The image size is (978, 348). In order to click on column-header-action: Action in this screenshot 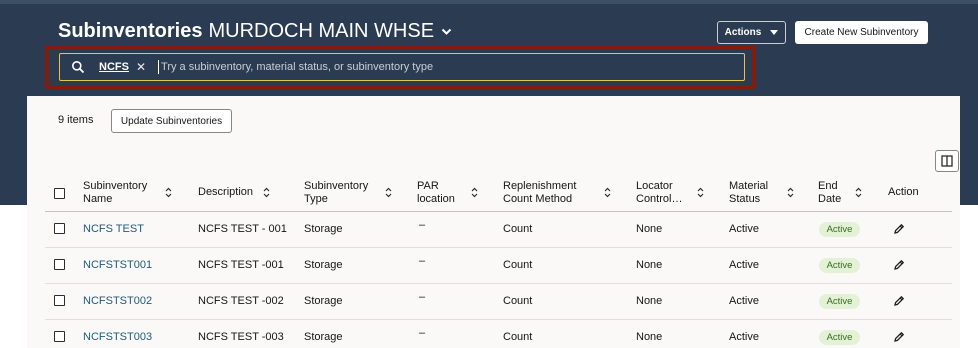, I will do `click(903, 192)`.